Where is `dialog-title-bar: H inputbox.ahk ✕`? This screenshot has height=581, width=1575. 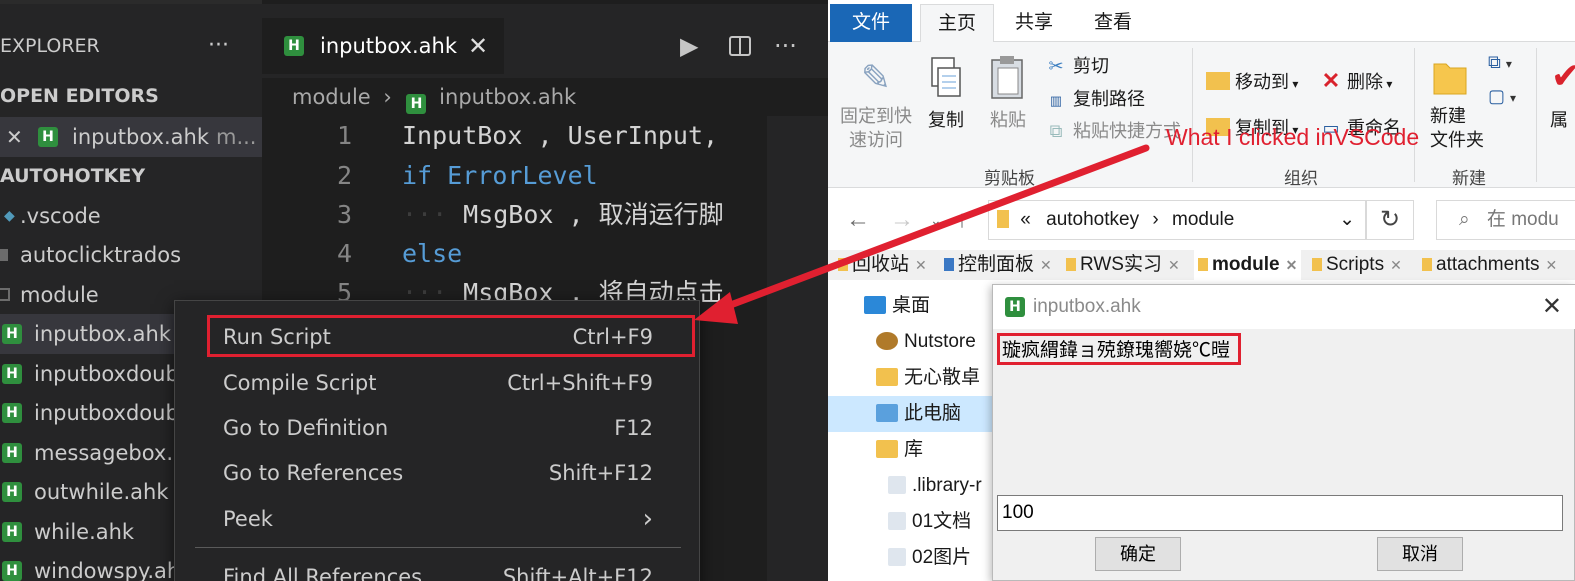
dialog-title-bar: H inputbox.ahk ✕ is located at coordinates (1284, 307).